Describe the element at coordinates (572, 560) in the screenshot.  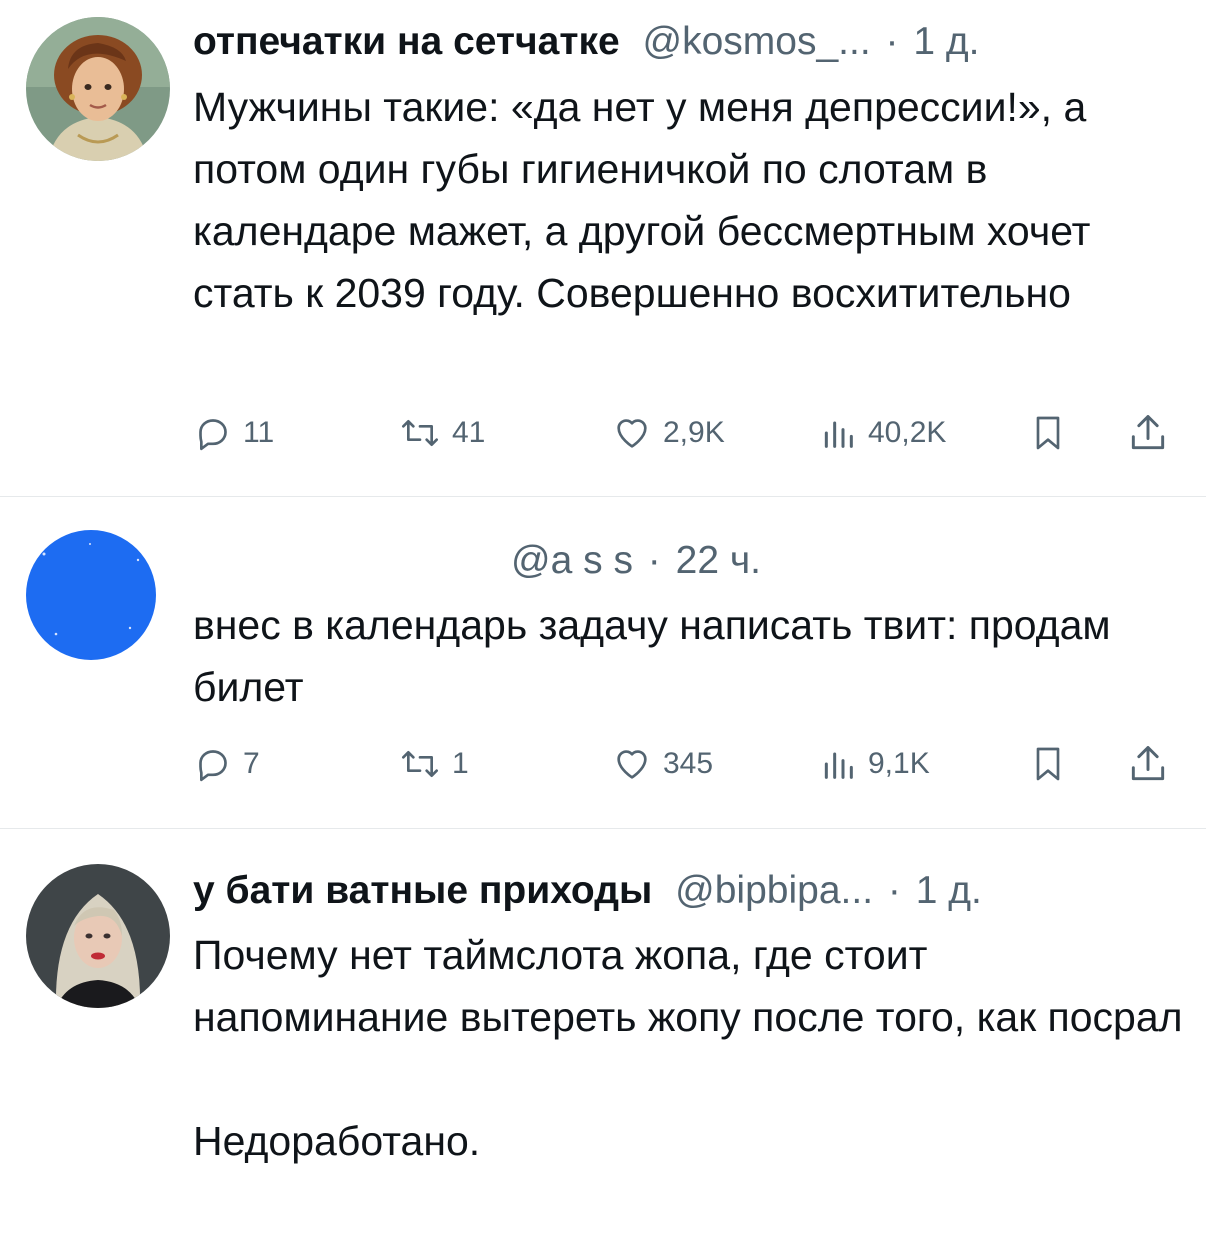
I see `handle: @a s s` at that location.